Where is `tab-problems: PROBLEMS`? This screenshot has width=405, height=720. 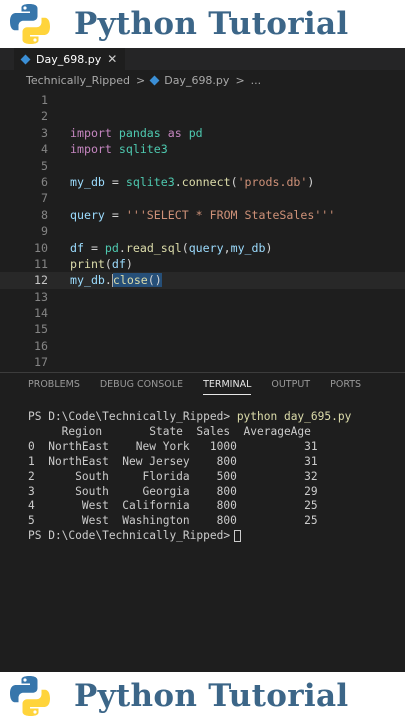
tab-problems: PROBLEMS is located at coordinates (54, 387).